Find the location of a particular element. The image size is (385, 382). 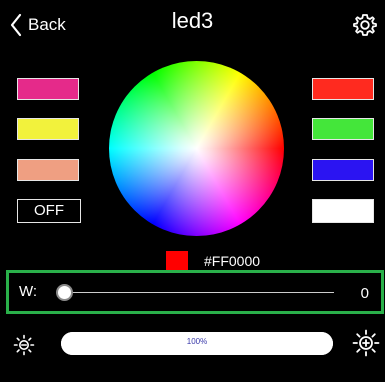

brightness-up-button is located at coordinates (366, 343).